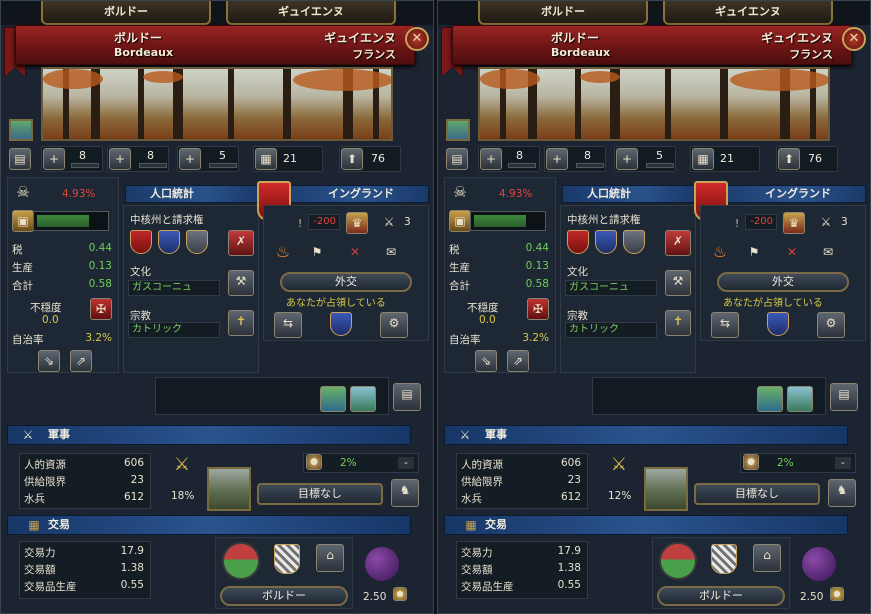 The width and height of the screenshot is (871, 614). I want to click on trade-node-box: ⌂ ボルドー, so click(721, 573).